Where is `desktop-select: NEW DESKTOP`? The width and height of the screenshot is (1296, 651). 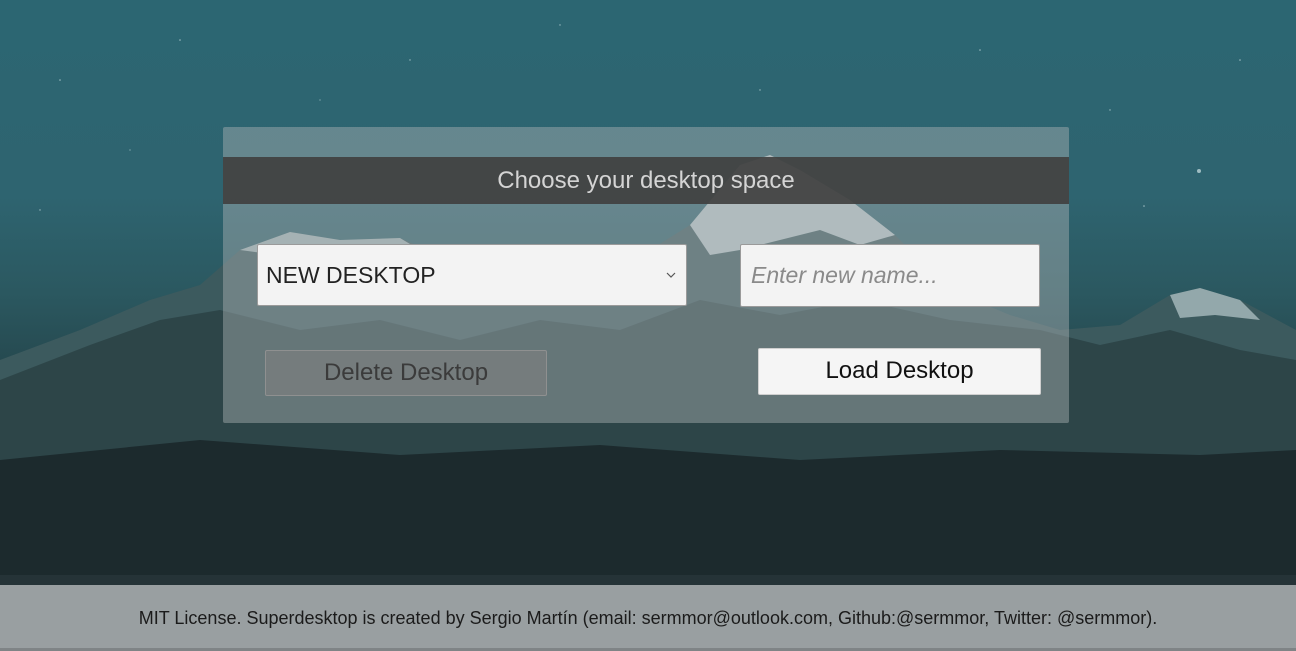 desktop-select: NEW DESKTOP is located at coordinates (472, 275).